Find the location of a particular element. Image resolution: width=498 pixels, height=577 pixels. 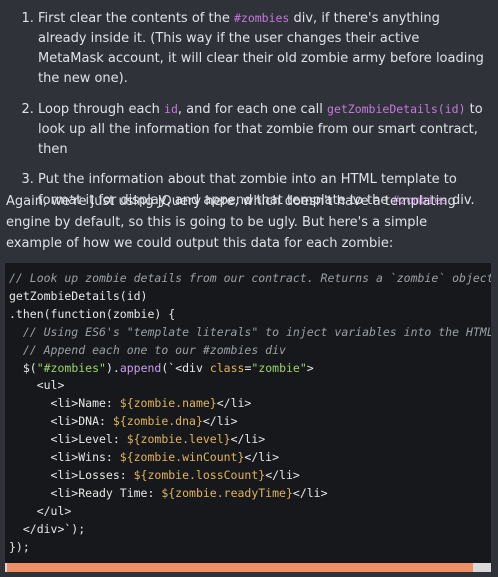

code-line: <li>Wins: ${zombie.winCount}</li> is located at coordinates (144, 457).